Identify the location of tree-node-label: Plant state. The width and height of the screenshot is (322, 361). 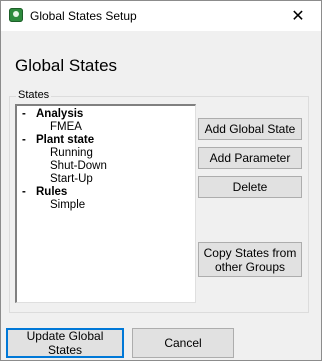
(65, 140).